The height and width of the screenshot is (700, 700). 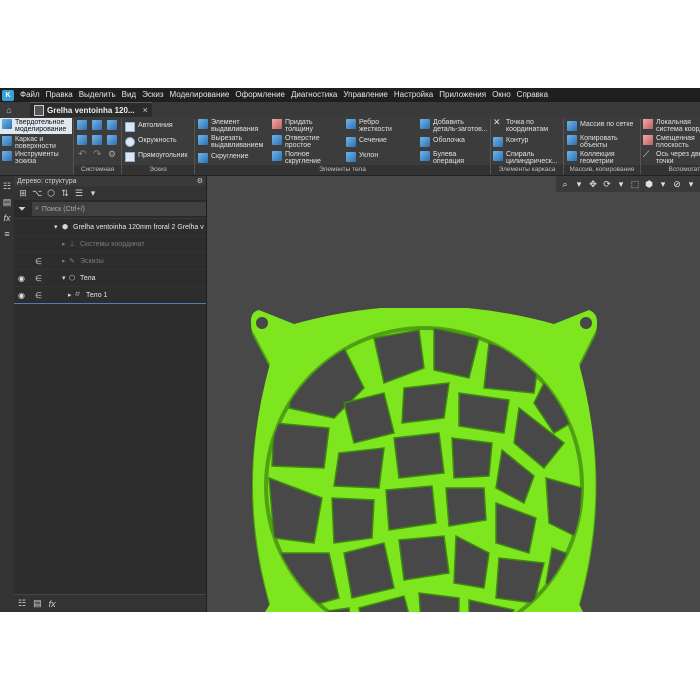 I want to click on ribbon-cut-extrude: Вырезать выдавливанием, so click(x=233, y=142).